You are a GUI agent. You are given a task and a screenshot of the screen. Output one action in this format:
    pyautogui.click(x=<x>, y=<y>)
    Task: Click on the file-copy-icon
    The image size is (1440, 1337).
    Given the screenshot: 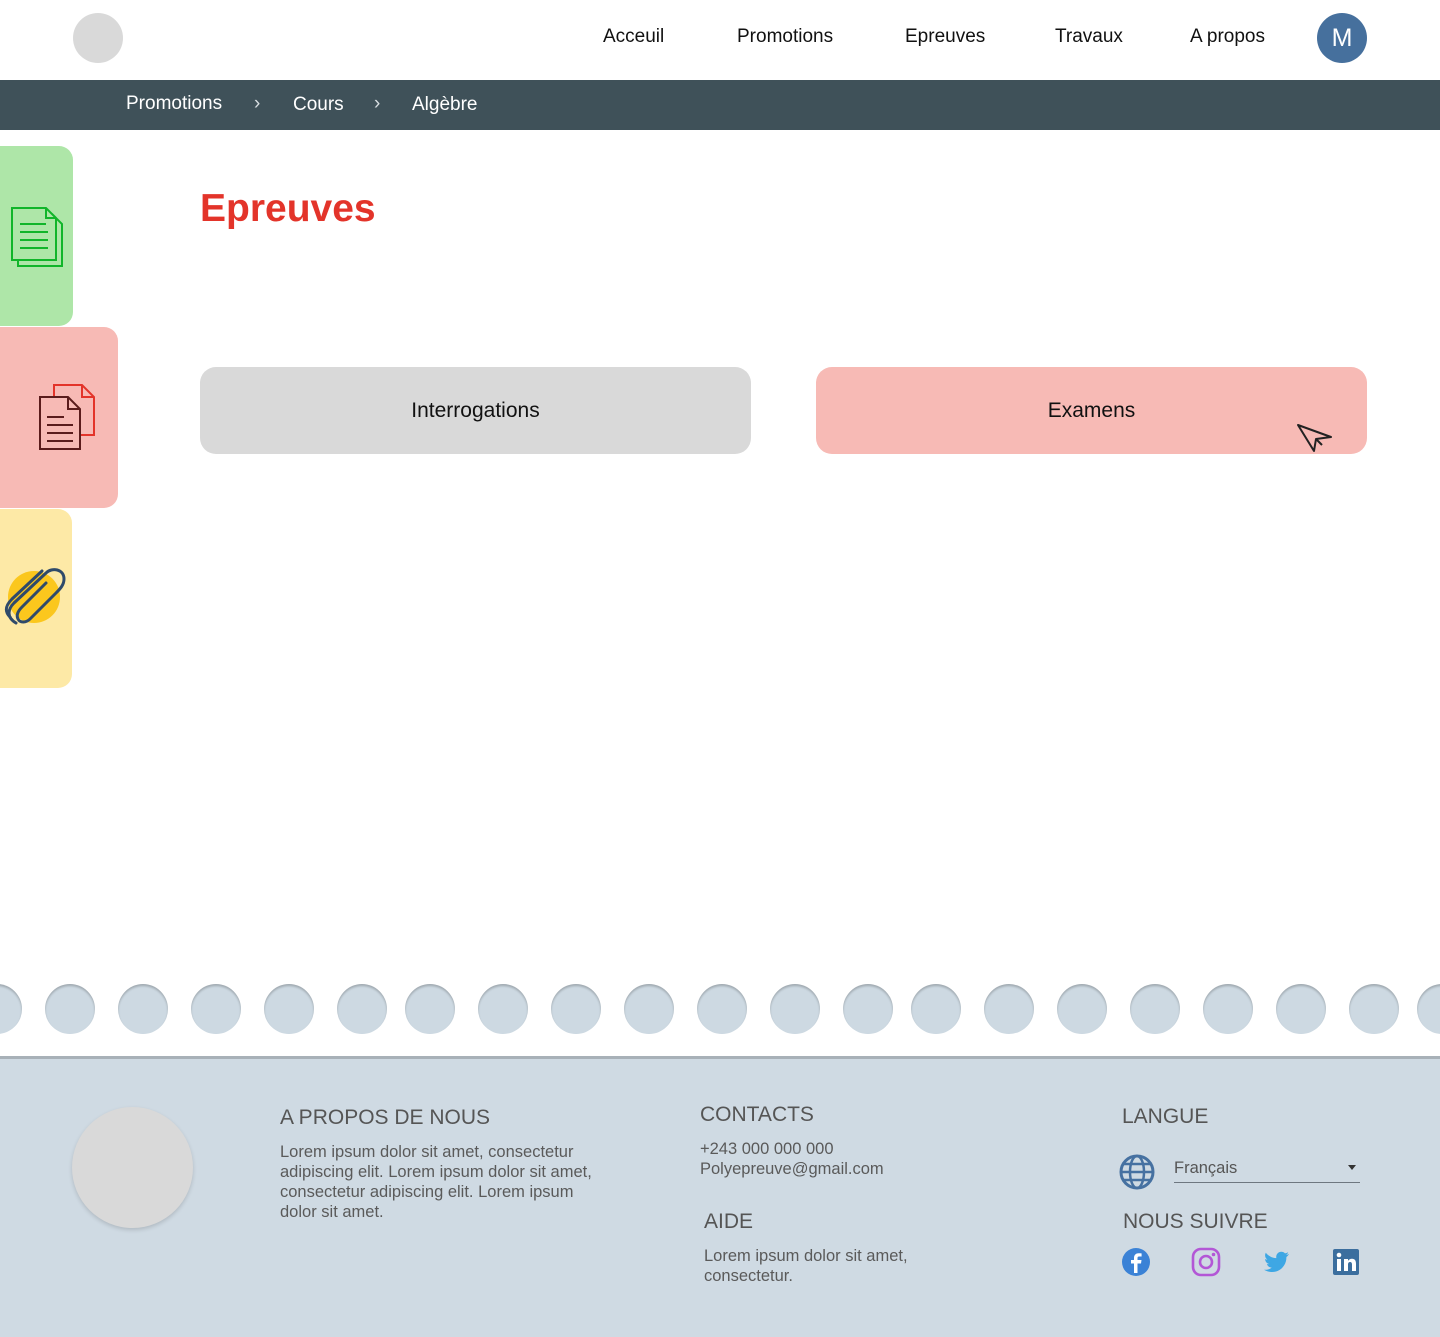 What is the action you would take?
    pyautogui.click(x=67, y=417)
    